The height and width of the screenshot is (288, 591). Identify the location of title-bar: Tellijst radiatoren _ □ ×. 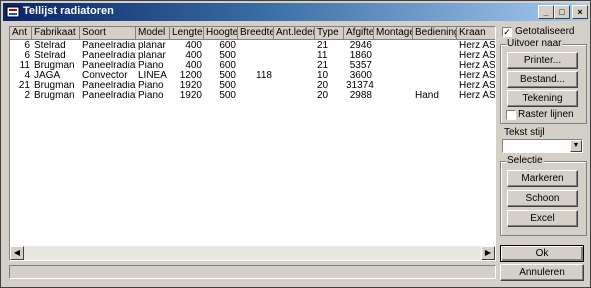
(295, 12).